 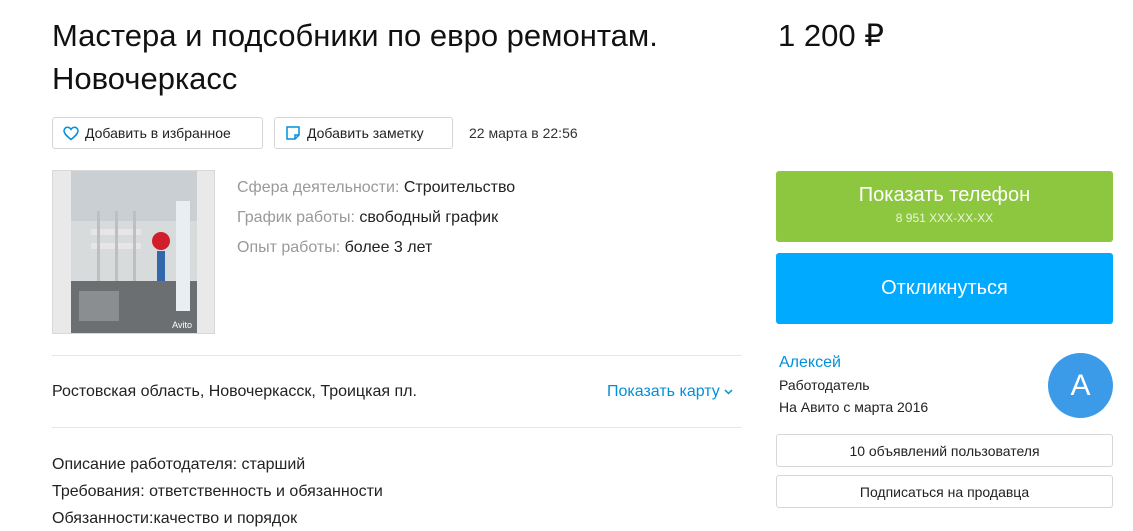 What do you see at coordinates (944, 491) in the screenshot?
I see `subscribe-seller-button: Подписаться на продавца` at bounding box center [944, 491].